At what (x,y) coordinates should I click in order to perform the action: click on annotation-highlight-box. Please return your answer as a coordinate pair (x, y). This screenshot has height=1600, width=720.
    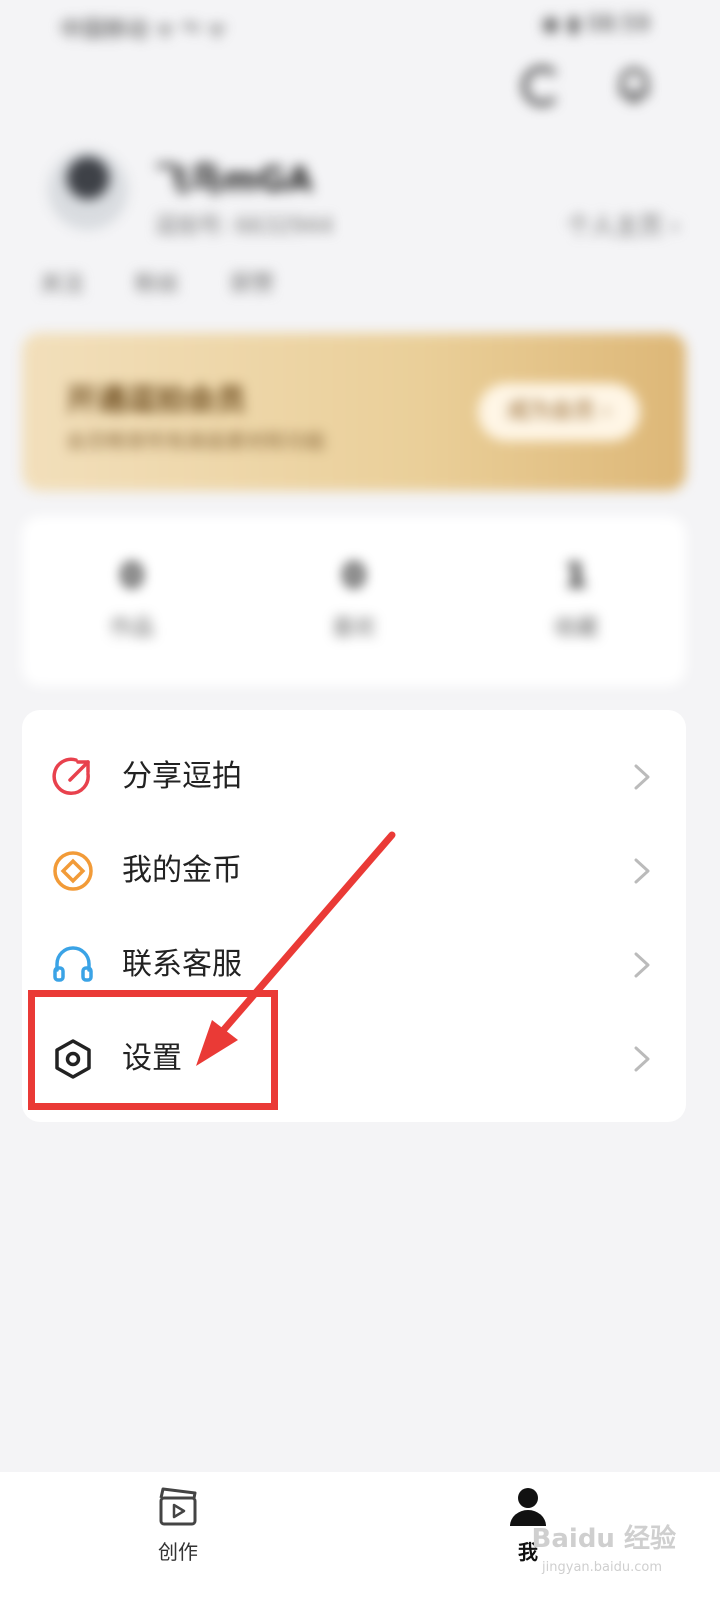
    Looking at the image, I should click on (153, 1050).